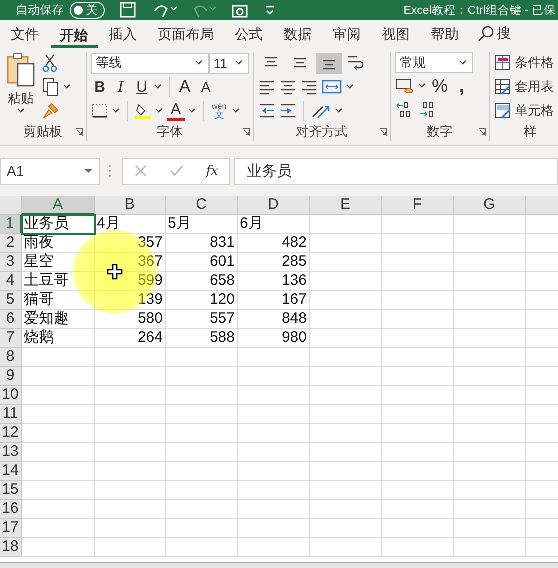  I want to click on bottom-align-button, so click(329, 63).